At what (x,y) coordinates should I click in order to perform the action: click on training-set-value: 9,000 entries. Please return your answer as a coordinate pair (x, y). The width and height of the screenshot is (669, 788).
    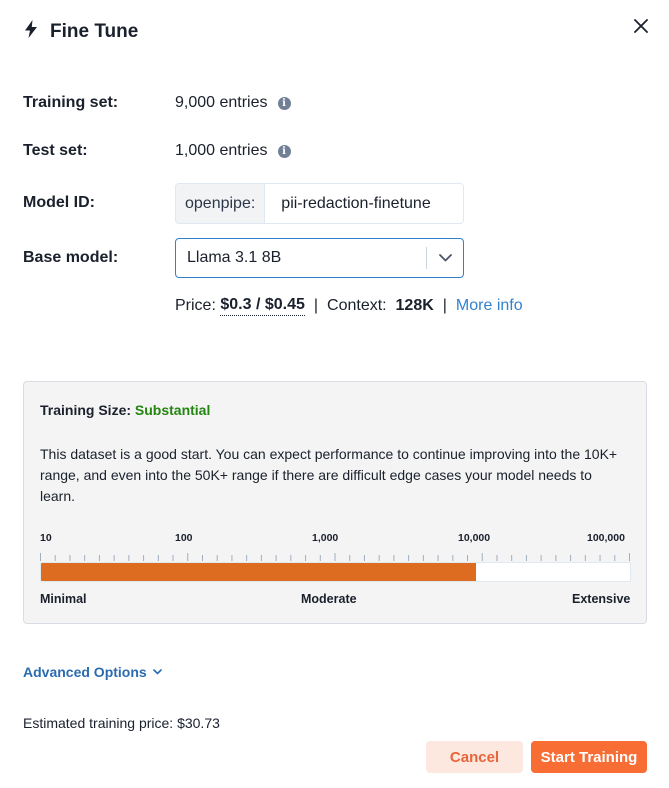
    Looking at the image, I should click on (221, 102).